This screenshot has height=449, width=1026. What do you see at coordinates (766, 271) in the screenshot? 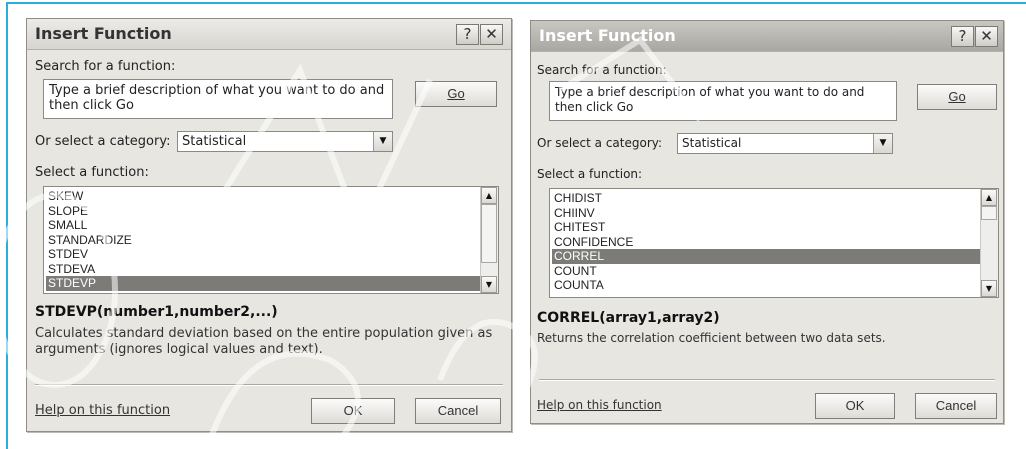
I see `function-list-item: COUNT` at bounding box center [766, 271].